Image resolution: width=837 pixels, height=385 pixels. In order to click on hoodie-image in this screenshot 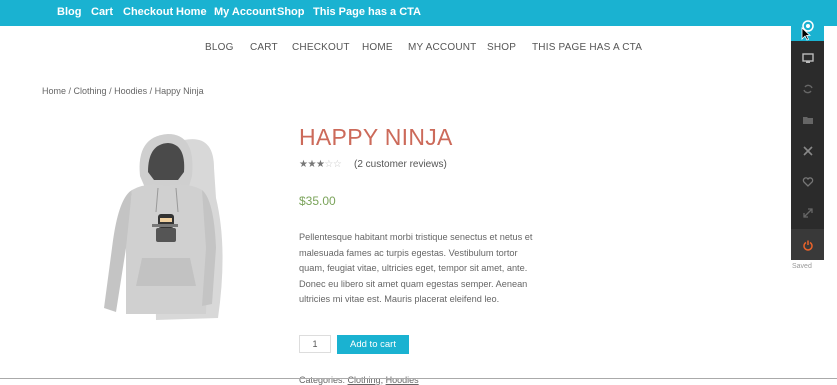, I will do `click(163, 227)`.